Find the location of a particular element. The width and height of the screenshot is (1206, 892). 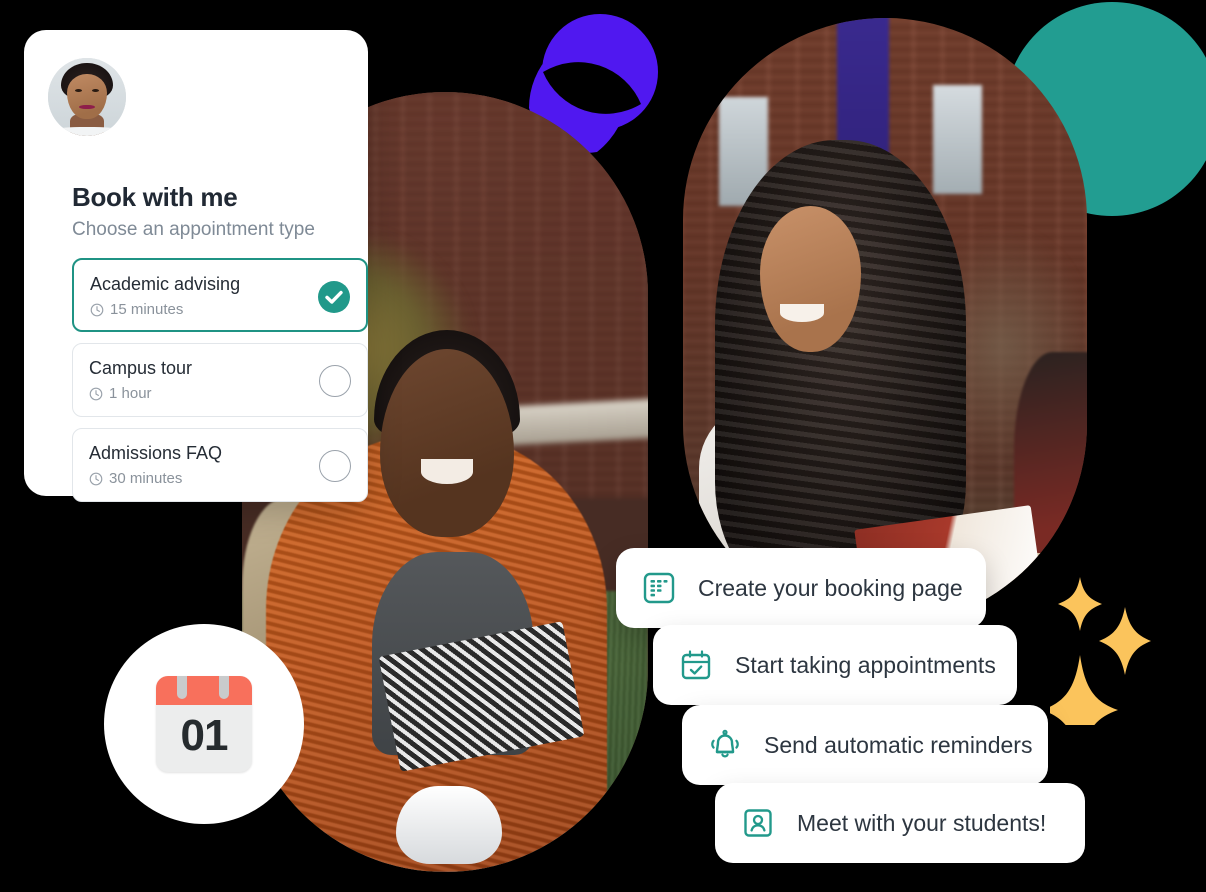

avatar is located at coordinates (87, 97).